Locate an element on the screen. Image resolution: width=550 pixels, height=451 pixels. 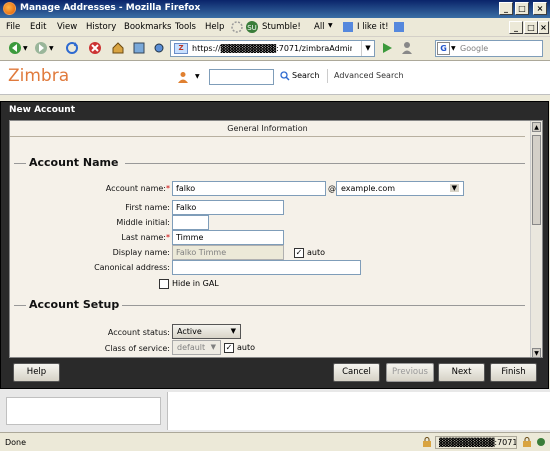
cos-auto-label: auto is located at coordinates (246, 347).